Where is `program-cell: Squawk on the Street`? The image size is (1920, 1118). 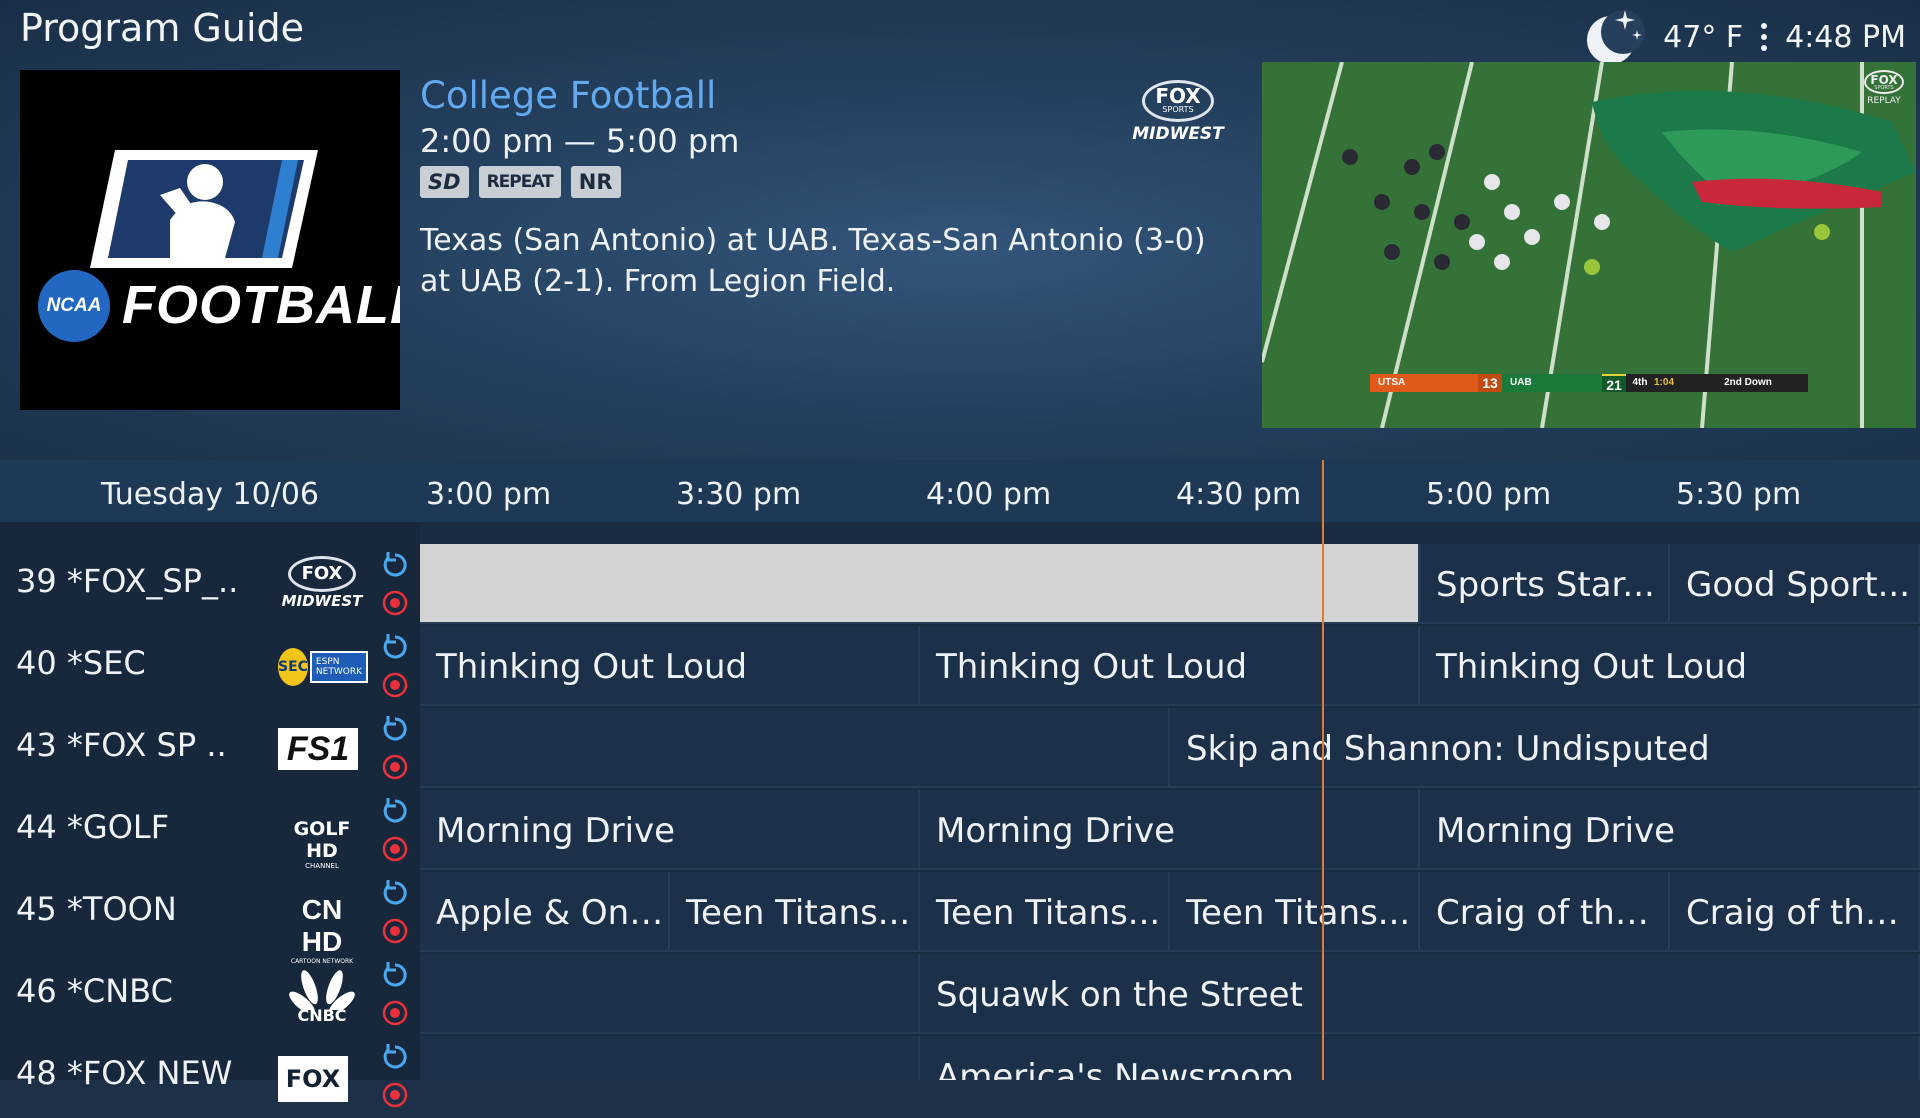 program-cell: Squawk on the Street is located at coordinates (1420, 994).